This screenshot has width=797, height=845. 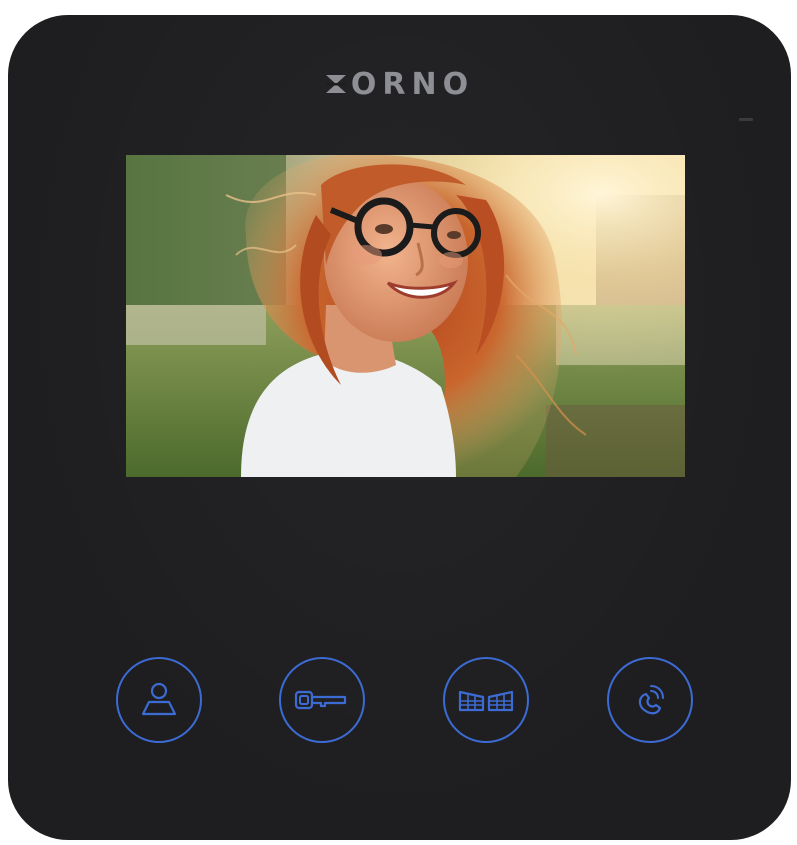 What do you see at coordinates (412, 84) in the screenshot?
I see `brand-name: ORNO` at bounding box center [412, 84].